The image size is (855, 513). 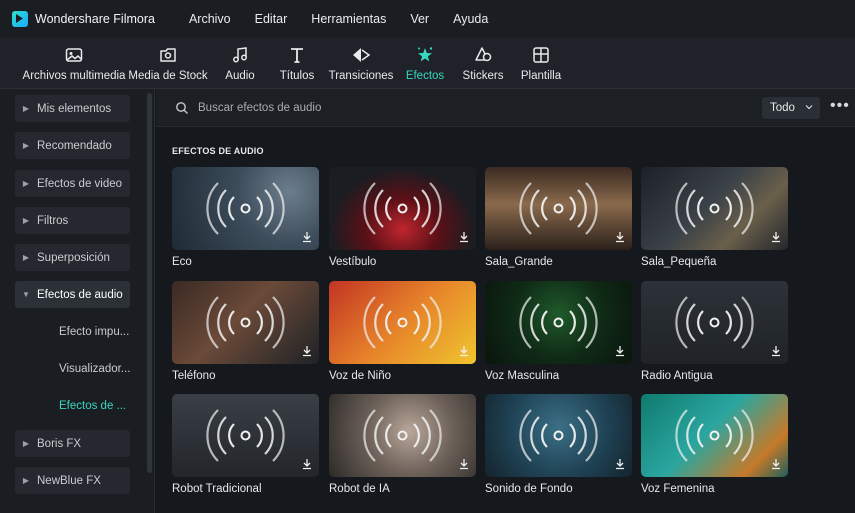 What do you see at coordinates (348, 19) in the screenshot?
I see `menu-herramientas: Herramientas` at bounding box center [348, 19].